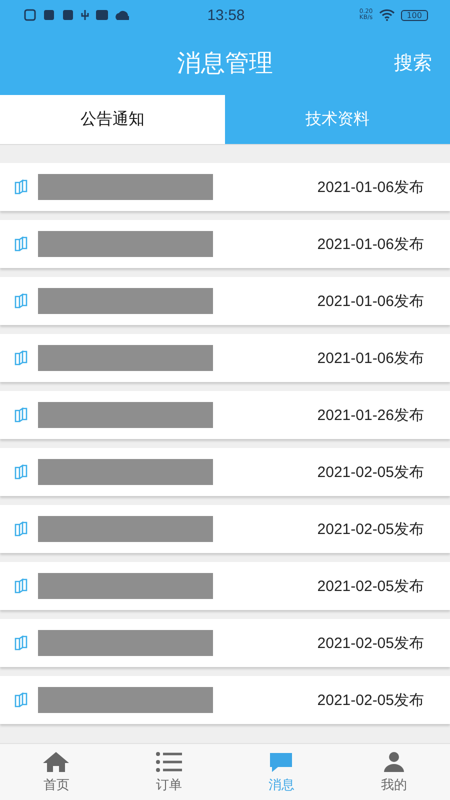 The height and width of the screenshot is (800, 450). What do you see at coordinates (85, 15) in the screenshot?
I see `usb-icon` at bounding box center [85, 15].